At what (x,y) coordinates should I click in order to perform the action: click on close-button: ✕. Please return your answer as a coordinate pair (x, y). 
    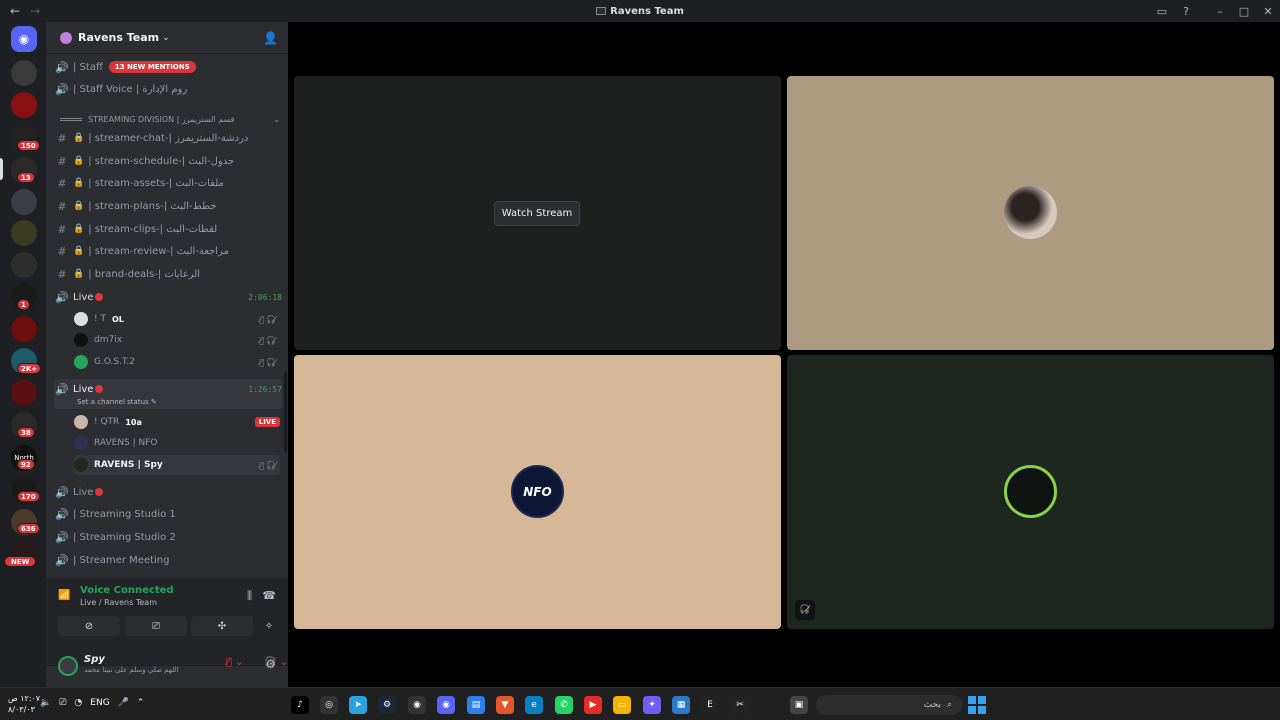
    Looking at the image, I should click on (1268, 11).